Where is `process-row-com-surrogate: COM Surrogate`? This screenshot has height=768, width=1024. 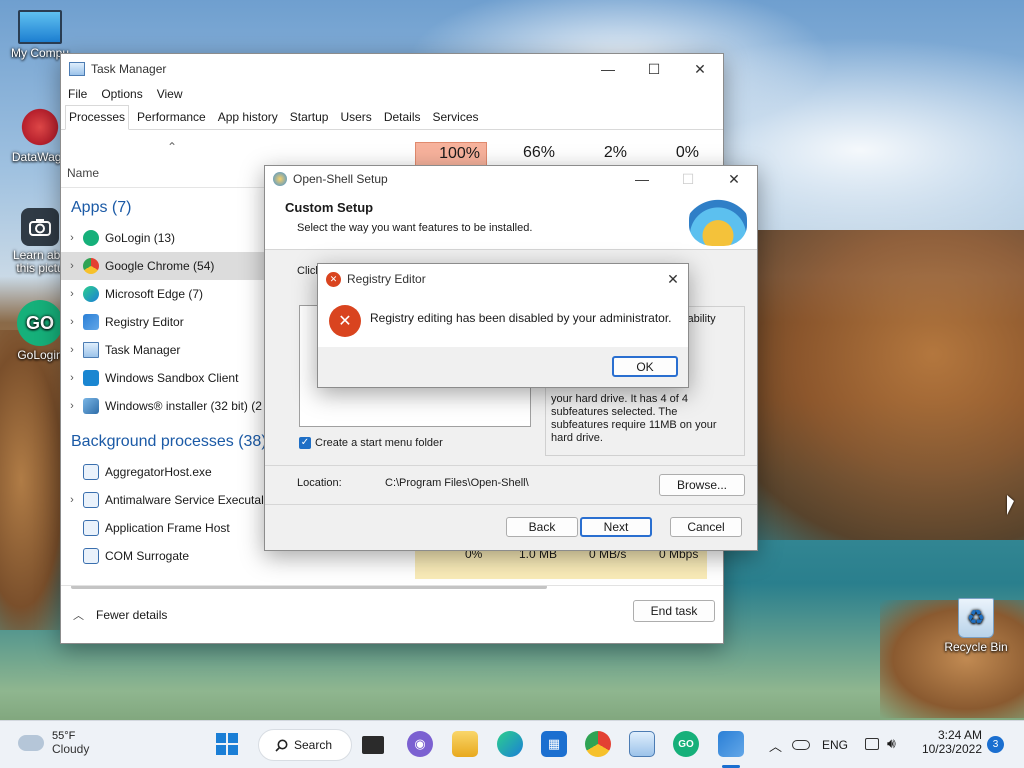 process-row-com-surrogate: COM Surrogate is located at coordinates (166, 556).